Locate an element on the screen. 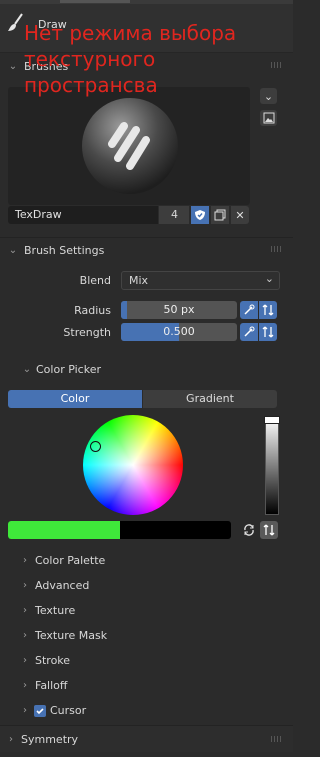 The height and width of the screenshot is (757, 320). close-icon: ✕ is located at coordinates (240, 215).